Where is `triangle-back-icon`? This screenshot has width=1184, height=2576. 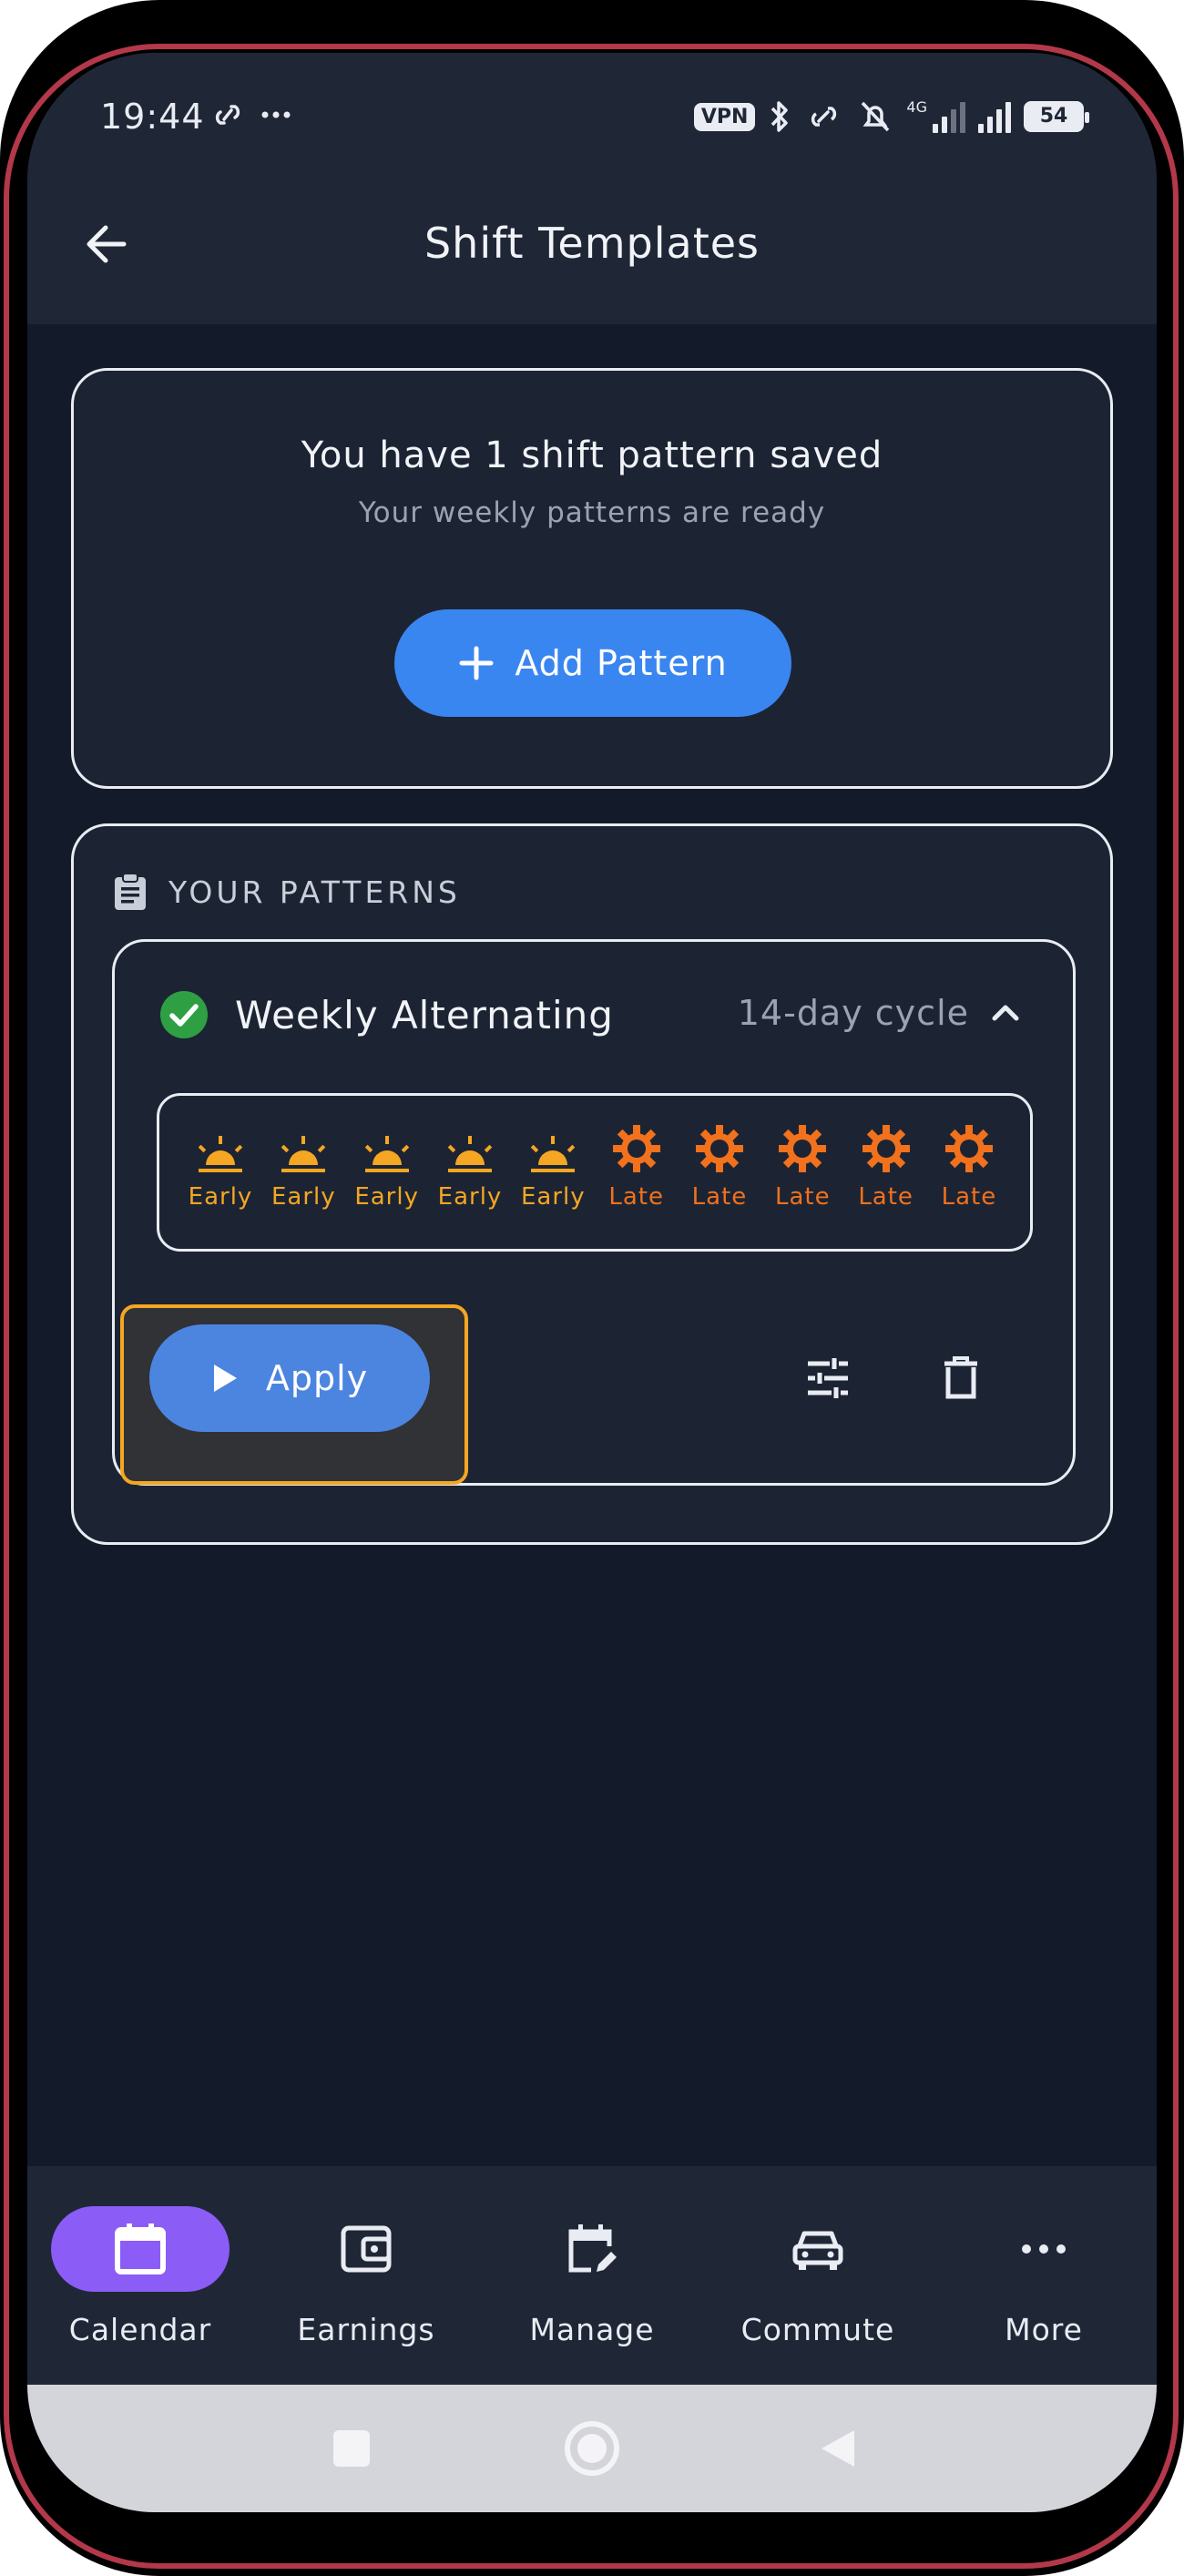 triangle-back-icon is located at coordinates (838, 2448).